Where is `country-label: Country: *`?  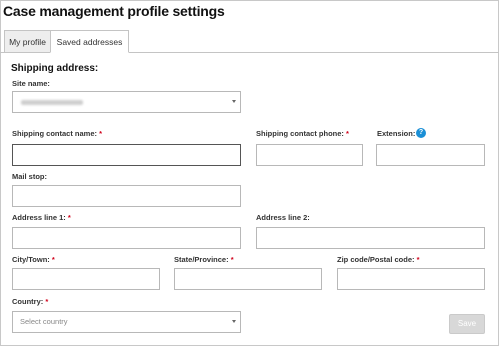 country-label: Country: * is located at coordinates (30, 301).